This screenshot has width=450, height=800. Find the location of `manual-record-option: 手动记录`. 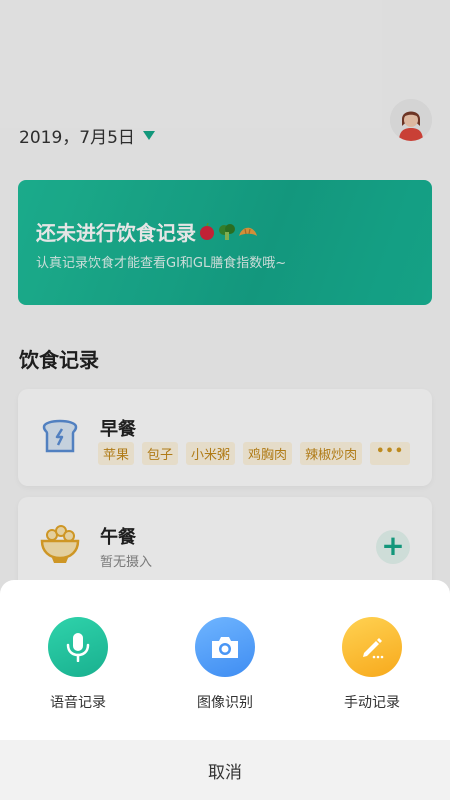

manual-record-option: 手动记录 is located at coordinates (372, 664).